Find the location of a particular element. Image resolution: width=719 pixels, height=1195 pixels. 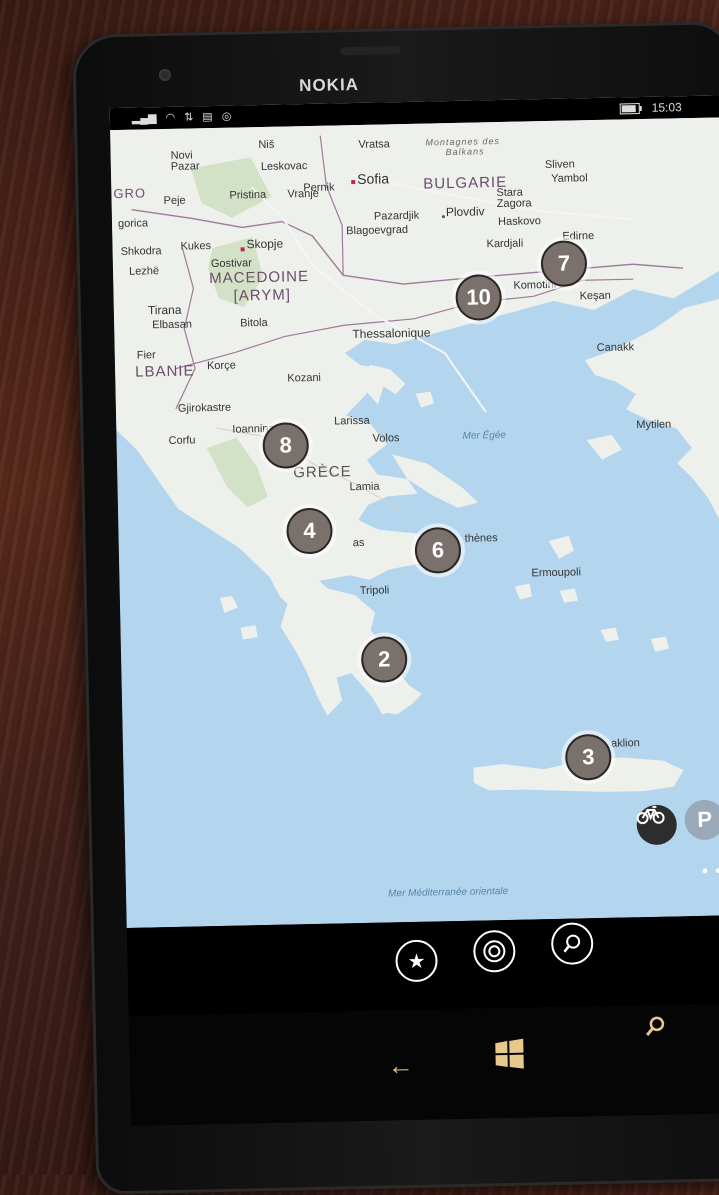

city-label: Tirana is located at coordinates (164, 310).